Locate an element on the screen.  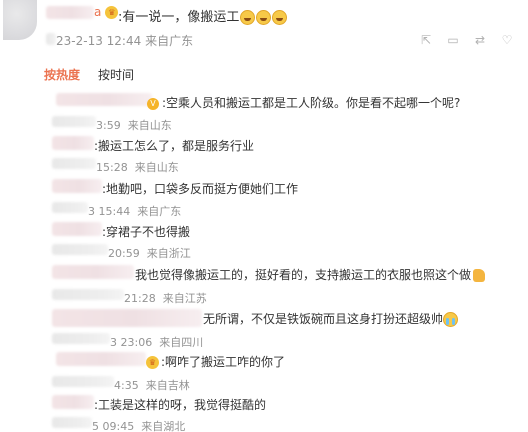
comment-meta: 3:59 来自山东 is located at coordinates (134, 125).